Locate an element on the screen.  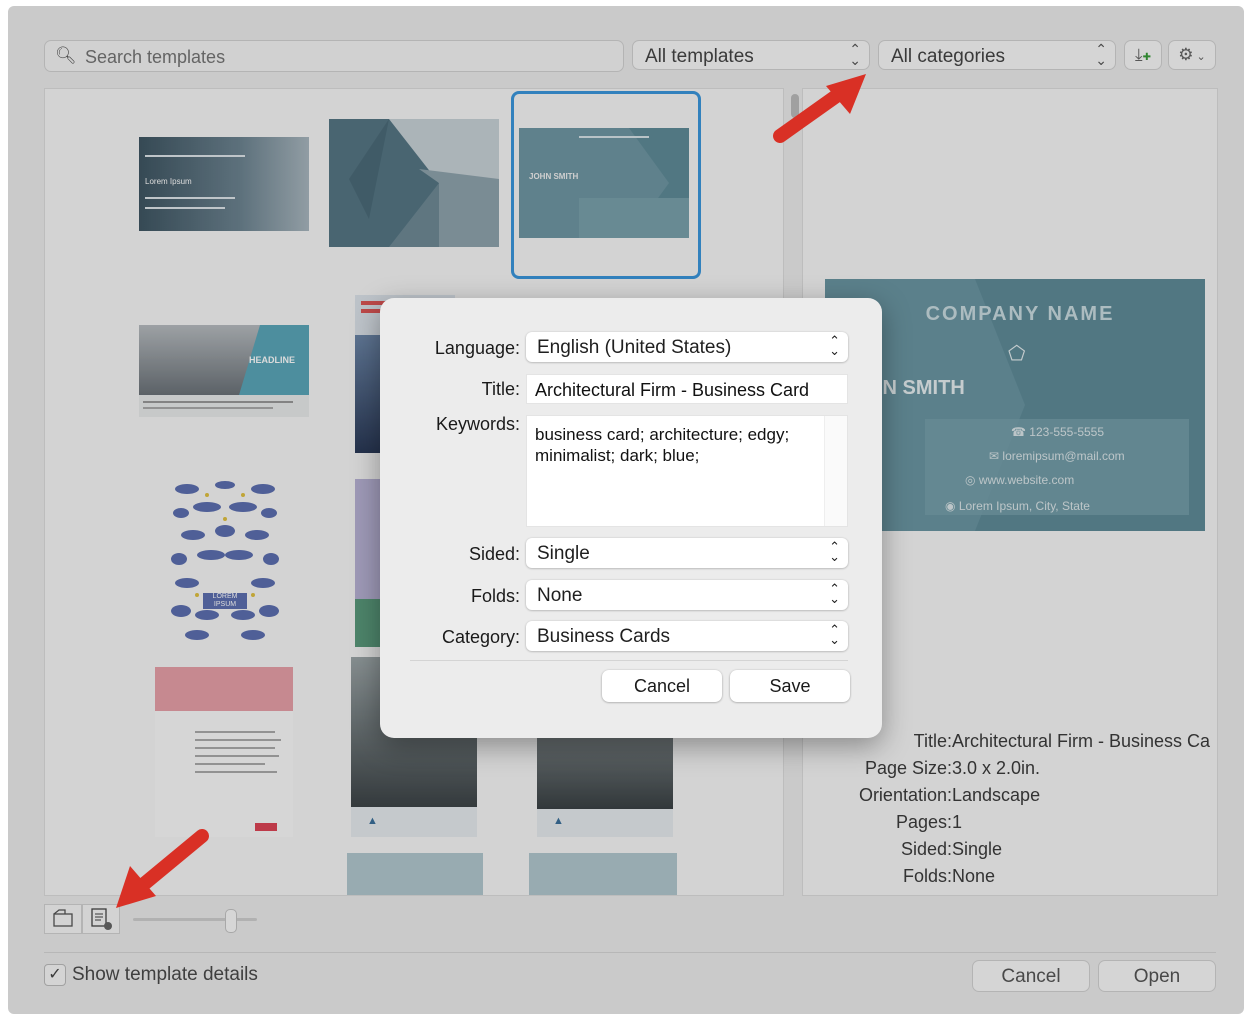
show-folder-button is located at coordinates (63, 919).